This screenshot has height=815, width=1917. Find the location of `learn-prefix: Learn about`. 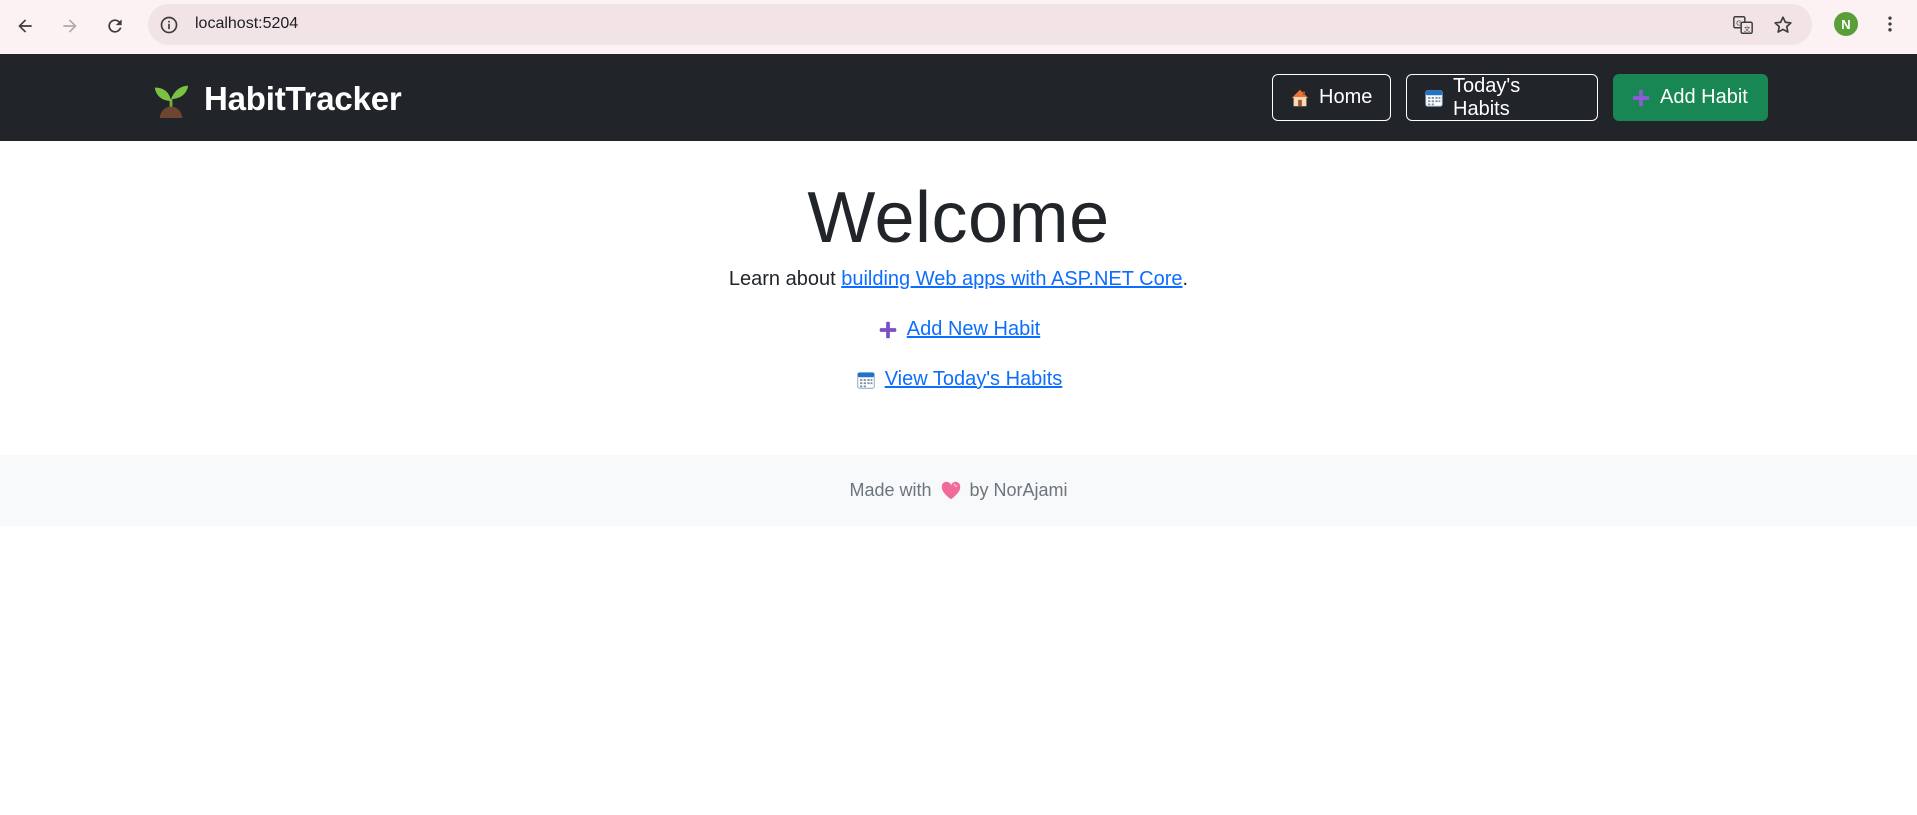

learn-prefix: Learn about is located at coordinates (785, 279).